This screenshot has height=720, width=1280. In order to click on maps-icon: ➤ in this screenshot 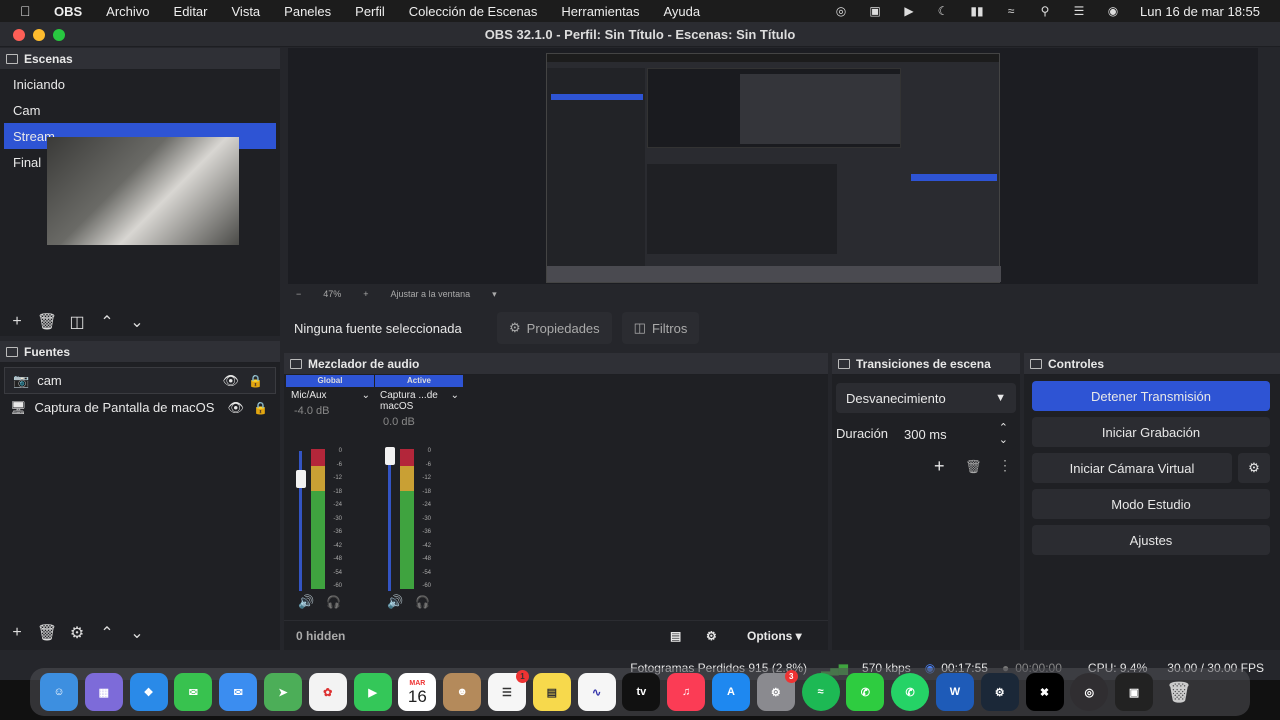, I will do `click(282, 692)`.